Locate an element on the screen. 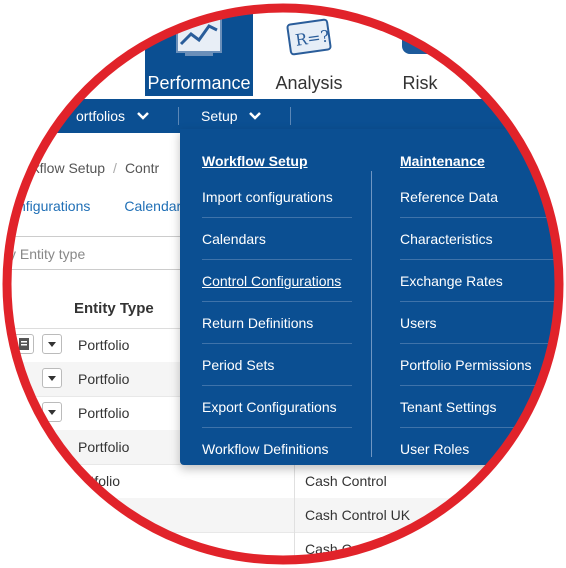 The height and width of the screenshot is (568, 566). table-row: Cash Control UK2 is located at coordinates (283, 544).